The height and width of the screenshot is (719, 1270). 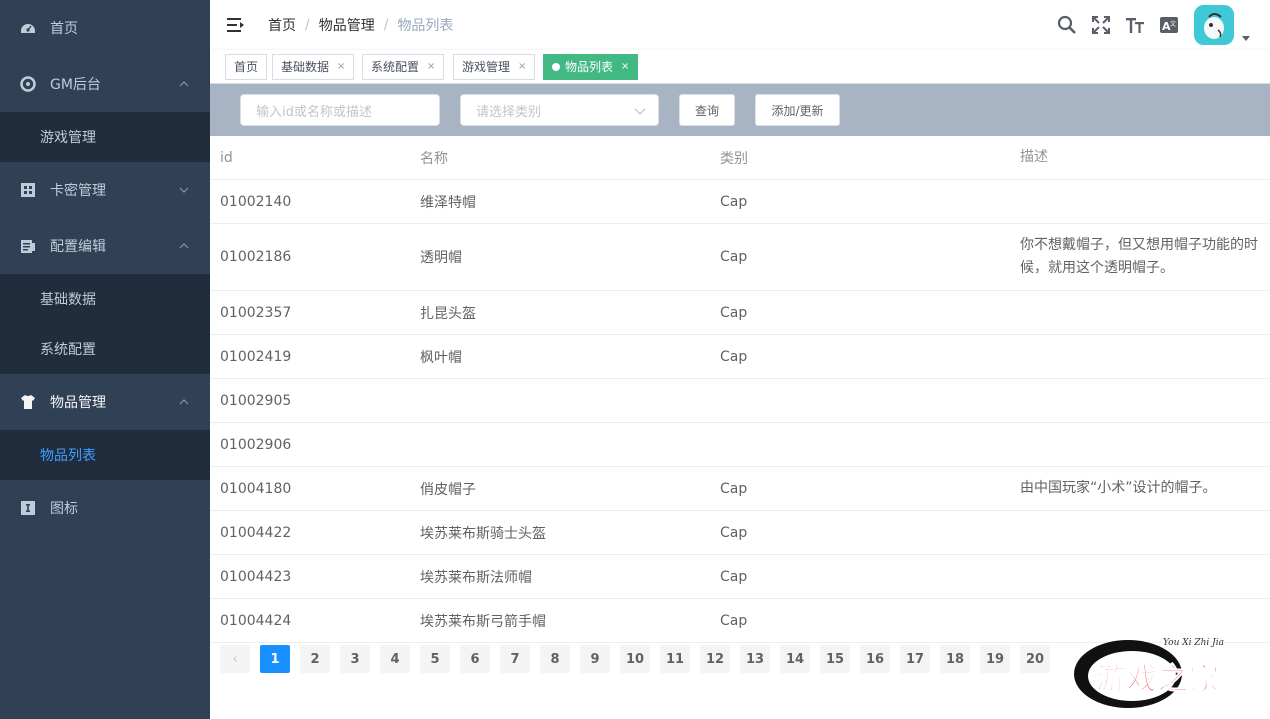 I want to click on avatar, so click(x=1214, y=25).